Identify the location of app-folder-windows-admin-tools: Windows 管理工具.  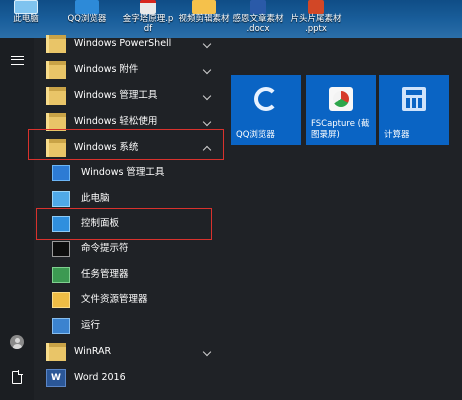
(129, 96).